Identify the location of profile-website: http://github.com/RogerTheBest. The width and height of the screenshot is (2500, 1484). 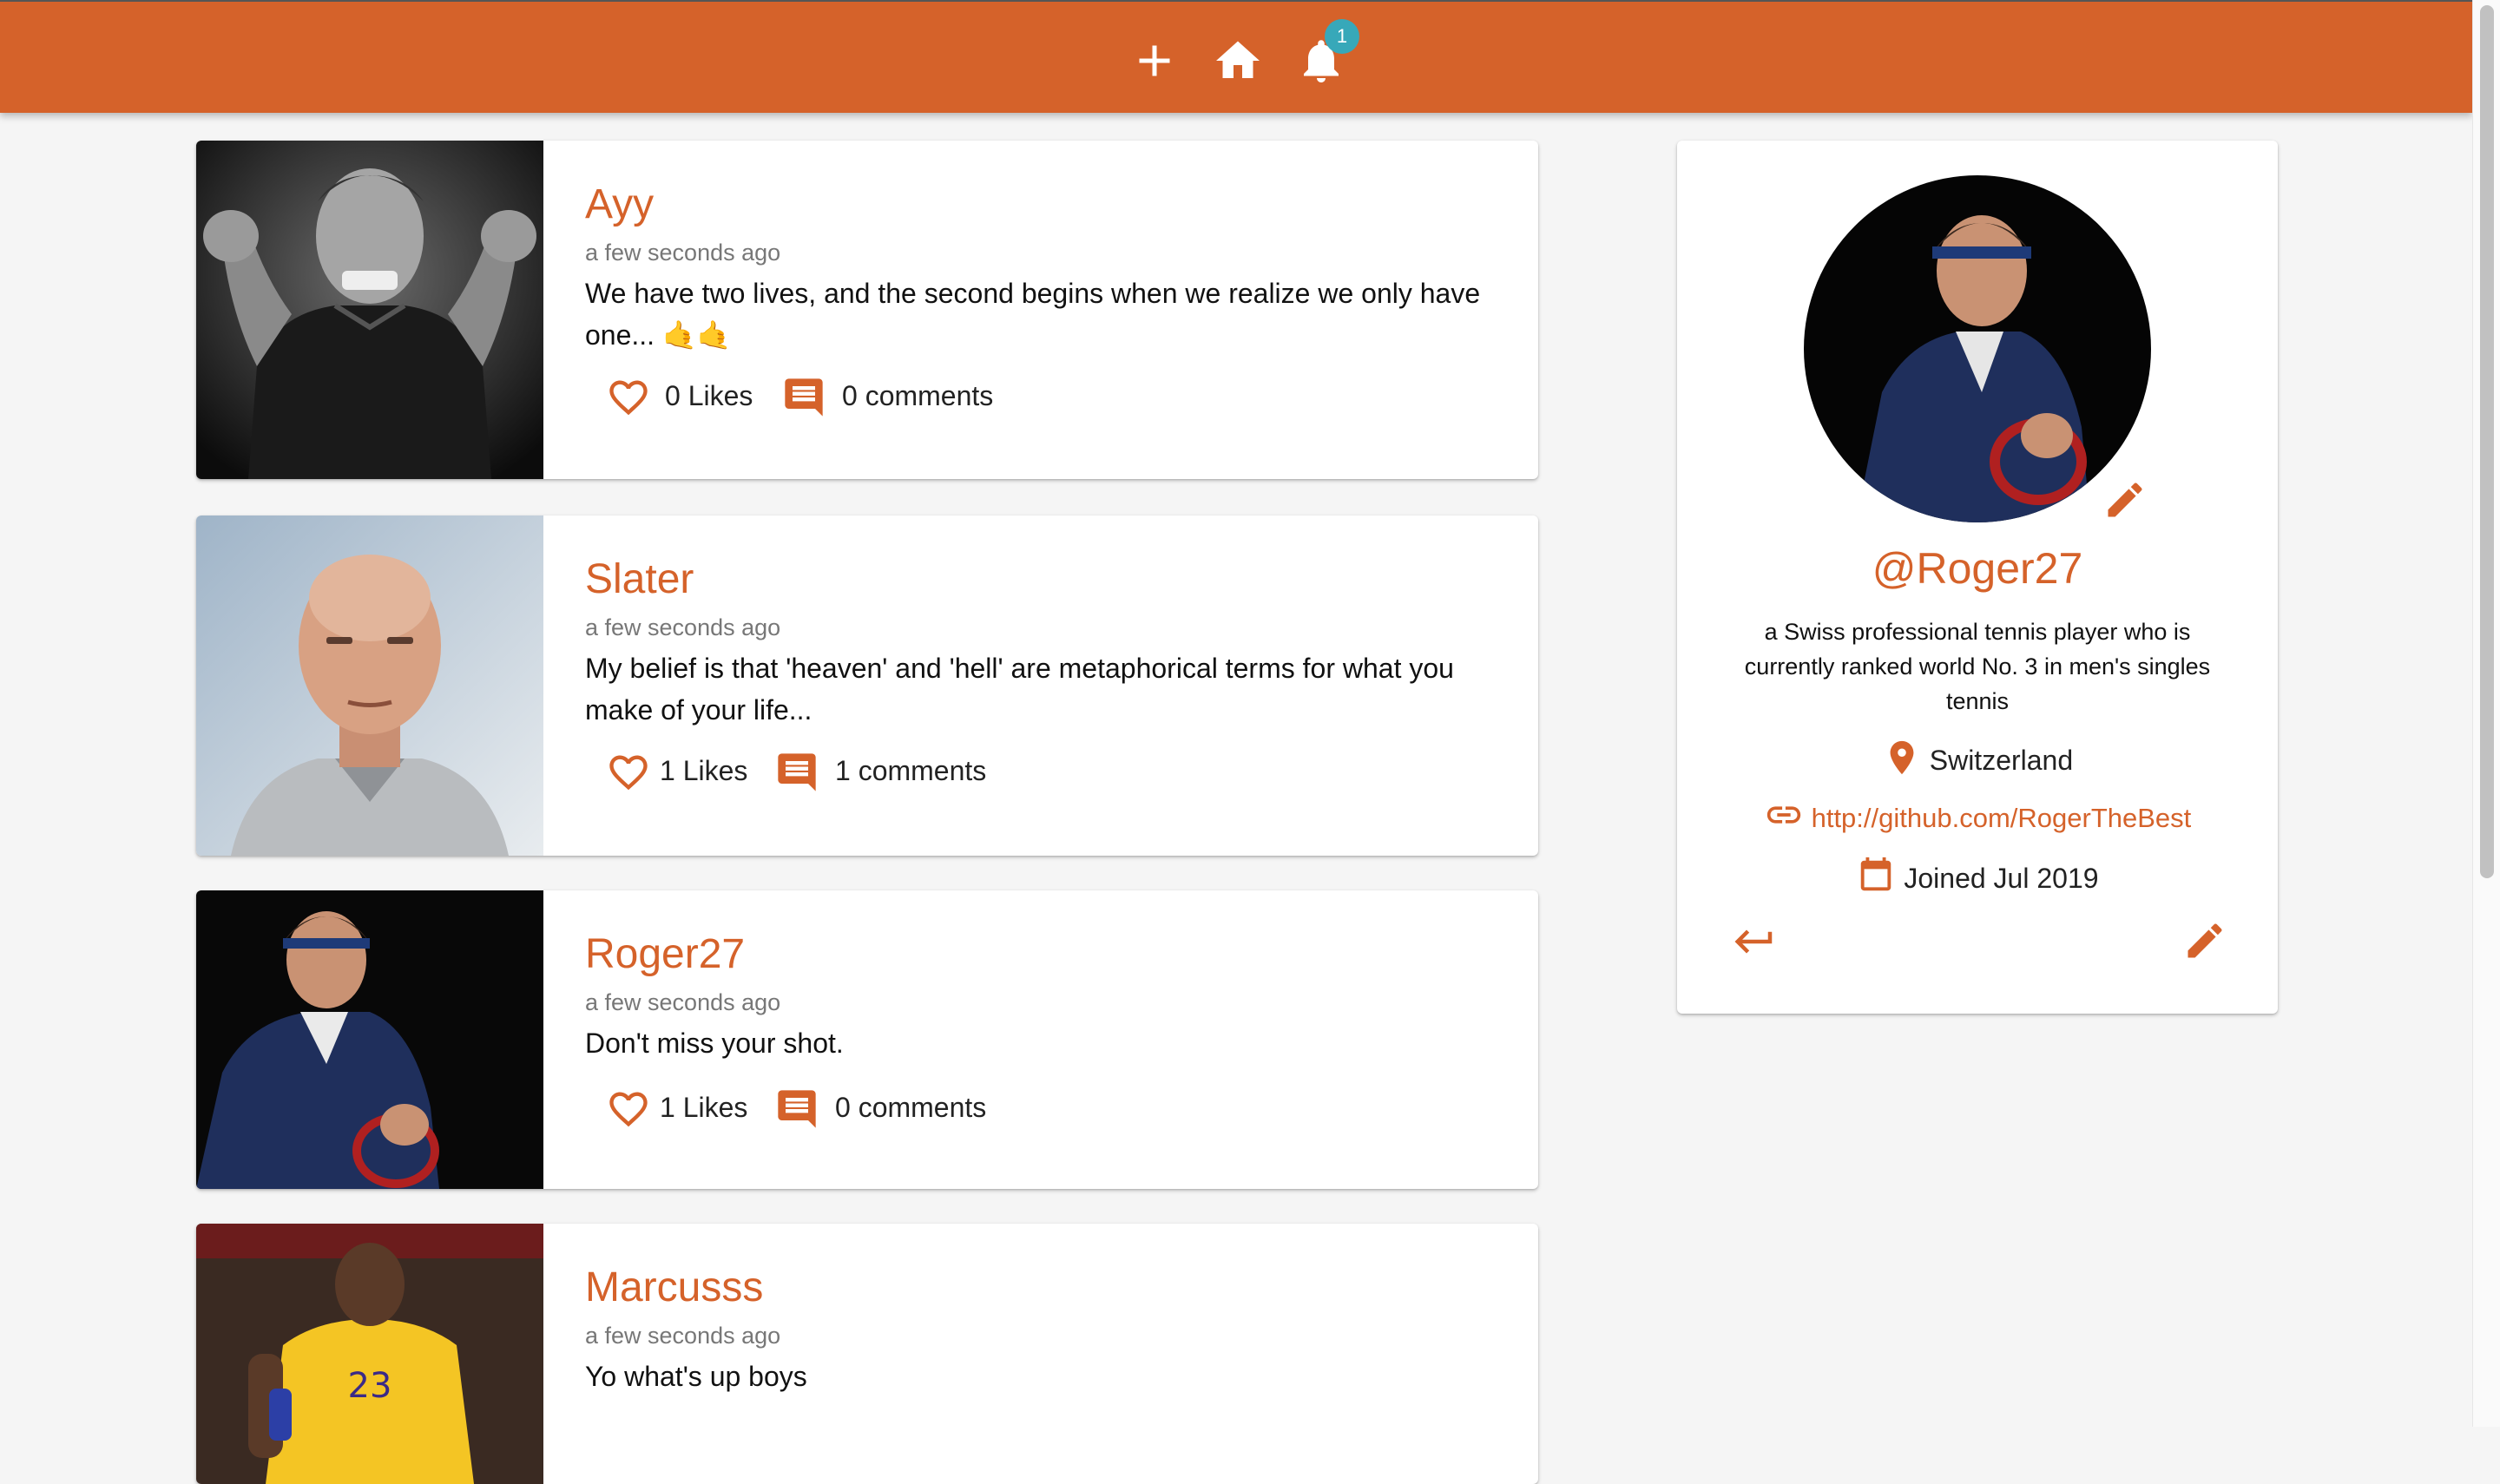
(1977, 815).